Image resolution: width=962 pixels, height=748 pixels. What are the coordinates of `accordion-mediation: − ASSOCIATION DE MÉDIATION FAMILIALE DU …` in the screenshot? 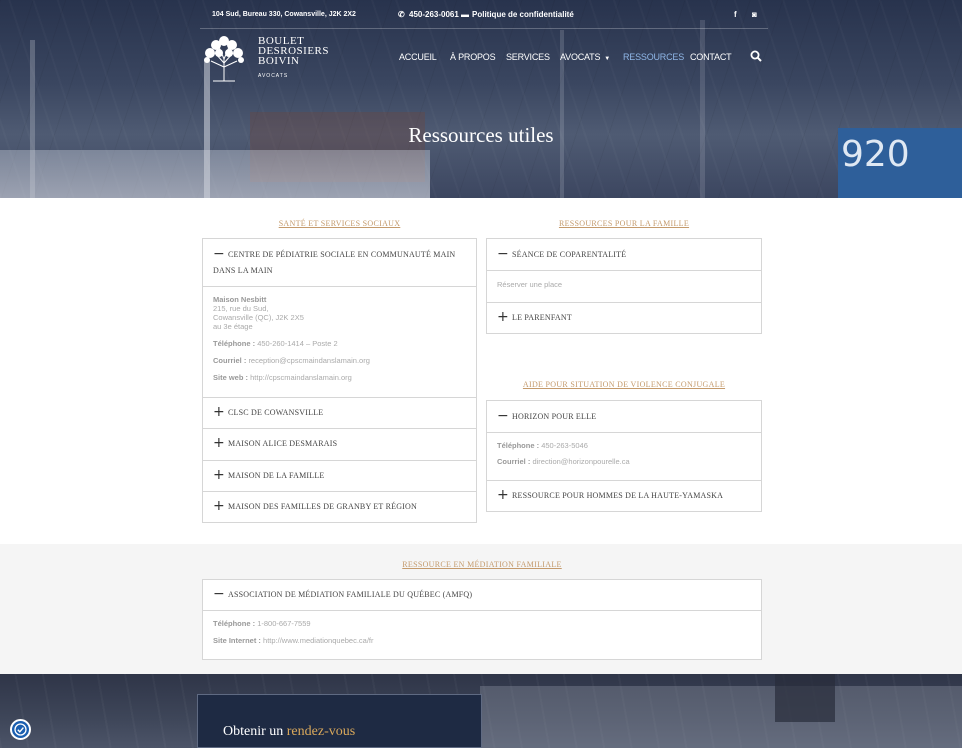 It's located at (482, 619).